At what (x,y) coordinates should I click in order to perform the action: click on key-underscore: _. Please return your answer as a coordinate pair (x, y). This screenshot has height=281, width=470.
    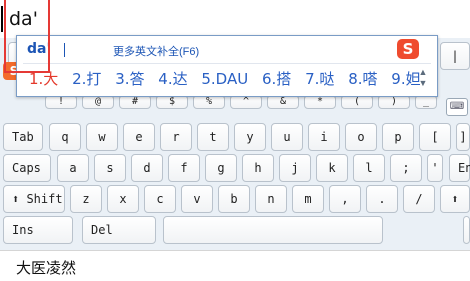
    Looking at the image, I should click on (426, 102).